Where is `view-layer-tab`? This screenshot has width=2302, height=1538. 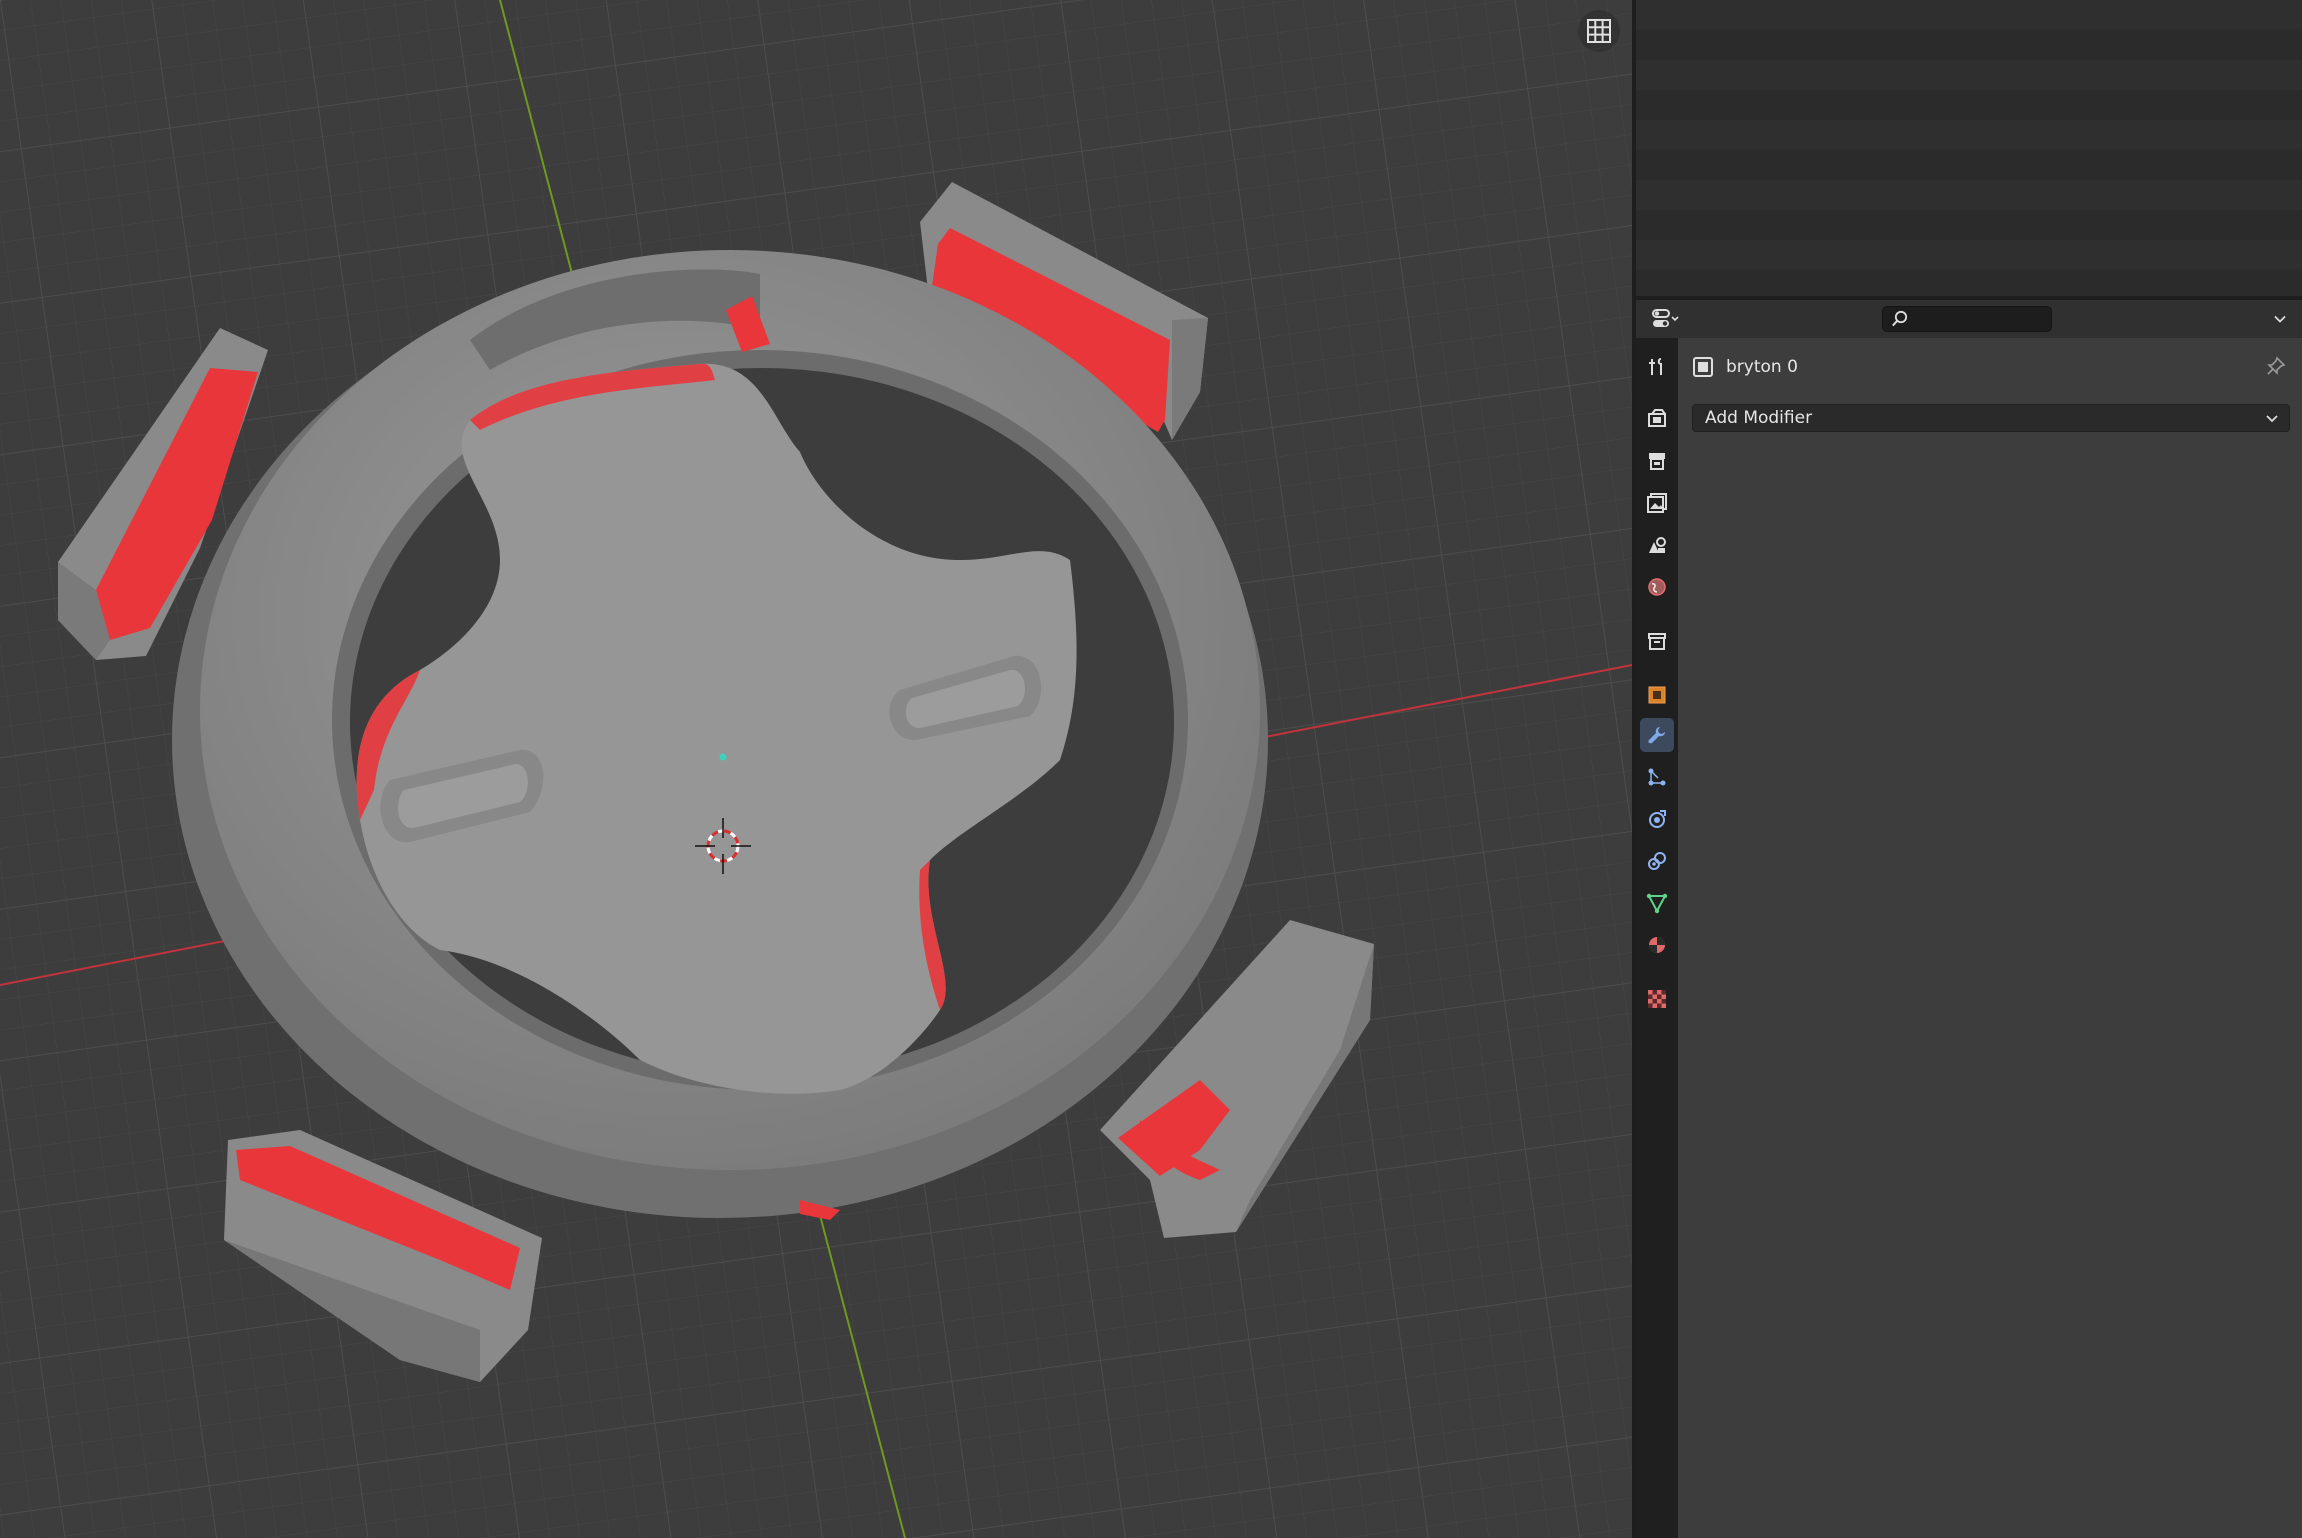 view-layer-tab is located at coordinates (1657, 503).